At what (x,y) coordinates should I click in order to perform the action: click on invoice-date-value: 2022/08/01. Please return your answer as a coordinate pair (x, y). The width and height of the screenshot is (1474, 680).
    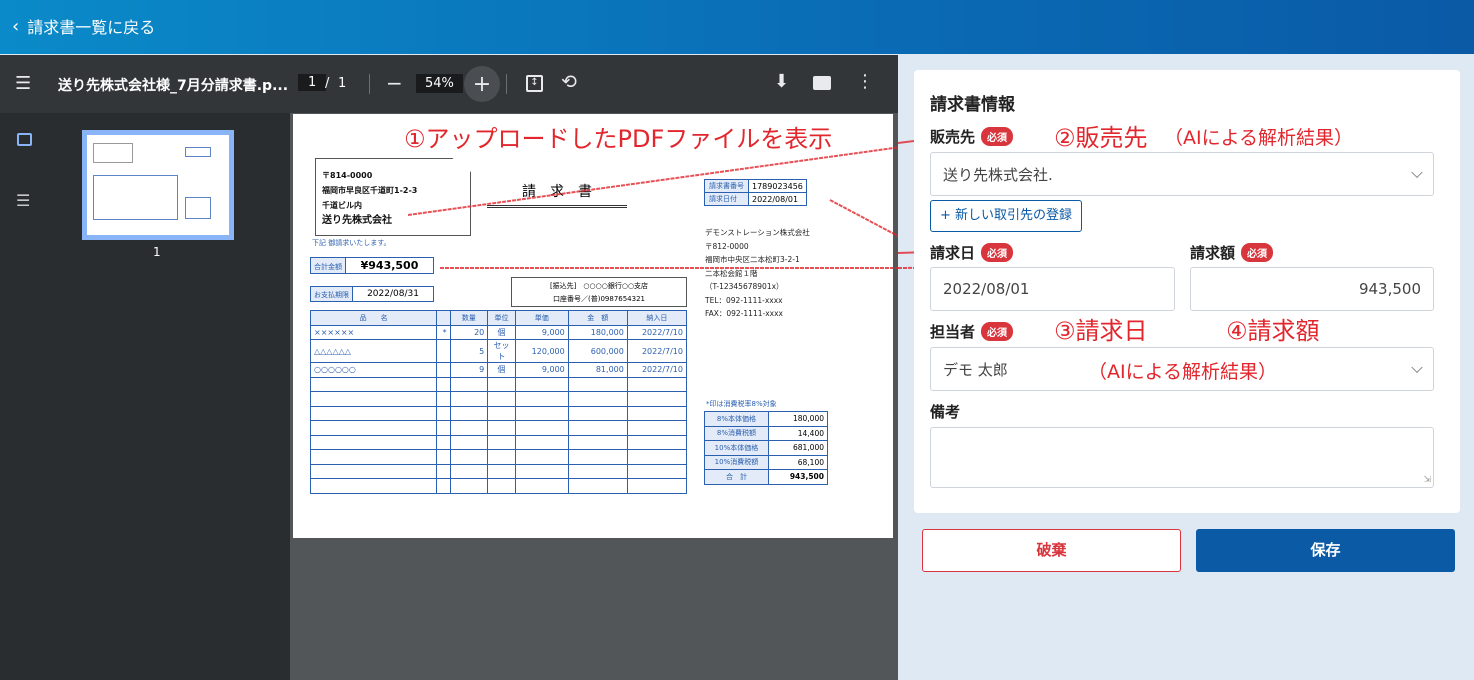
    Looking at the image, I should click on (986, 289).